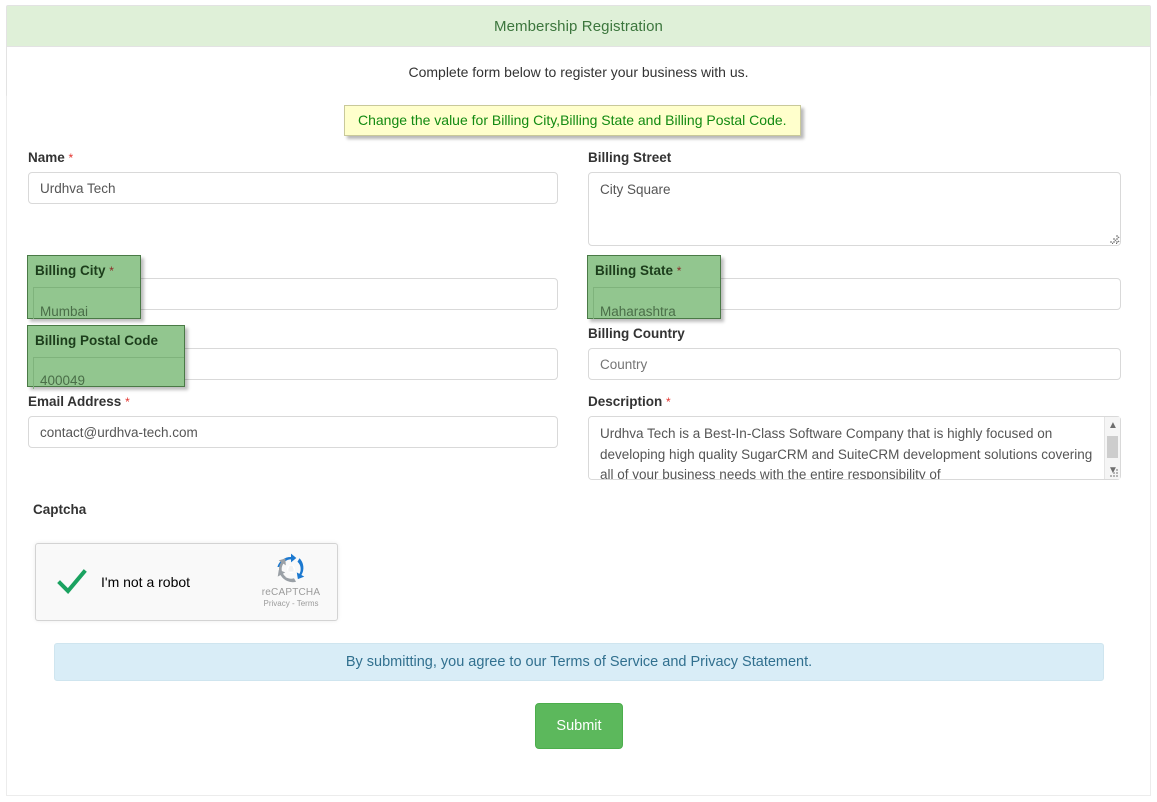  What do you see at coordinates (291, 603) in the screenshot?
I see `recaptcha-legal-text: Privacy - Terms` at bounding box center [291, 603].